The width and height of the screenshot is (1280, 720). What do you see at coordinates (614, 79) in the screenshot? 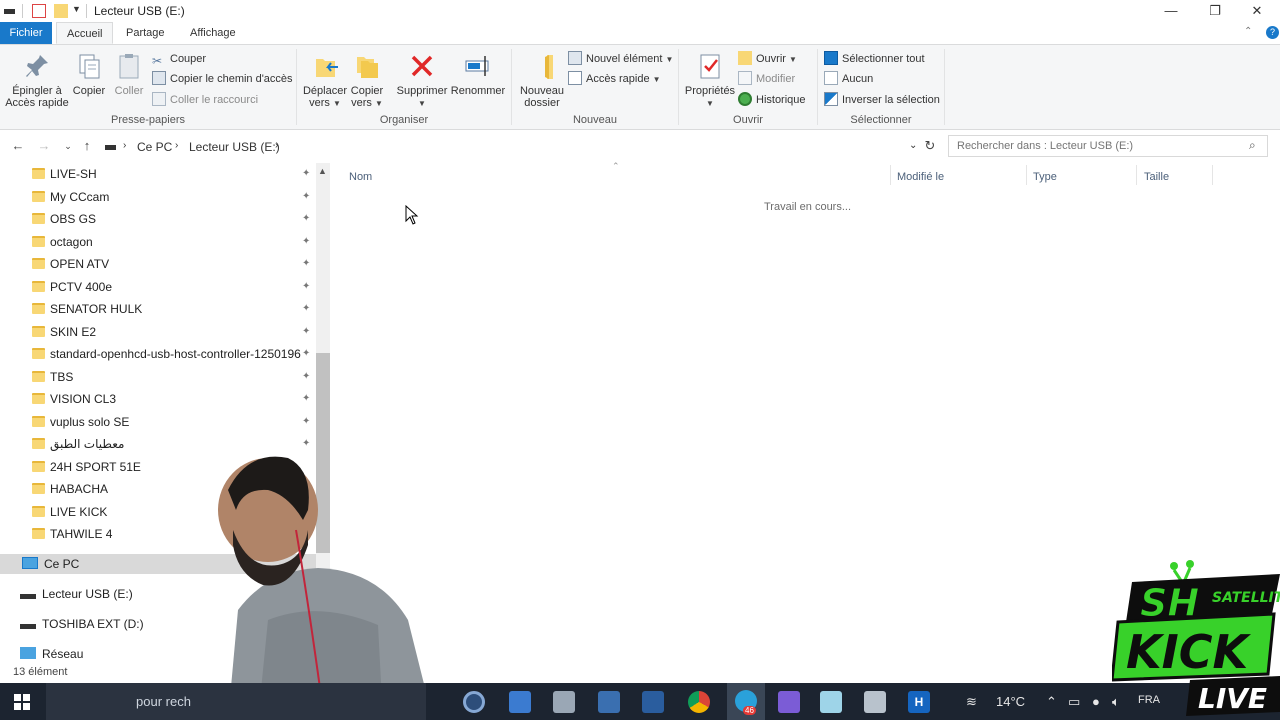
I see `easy-access-button: Accès rapide ▼` at bounding box center [614, 79].